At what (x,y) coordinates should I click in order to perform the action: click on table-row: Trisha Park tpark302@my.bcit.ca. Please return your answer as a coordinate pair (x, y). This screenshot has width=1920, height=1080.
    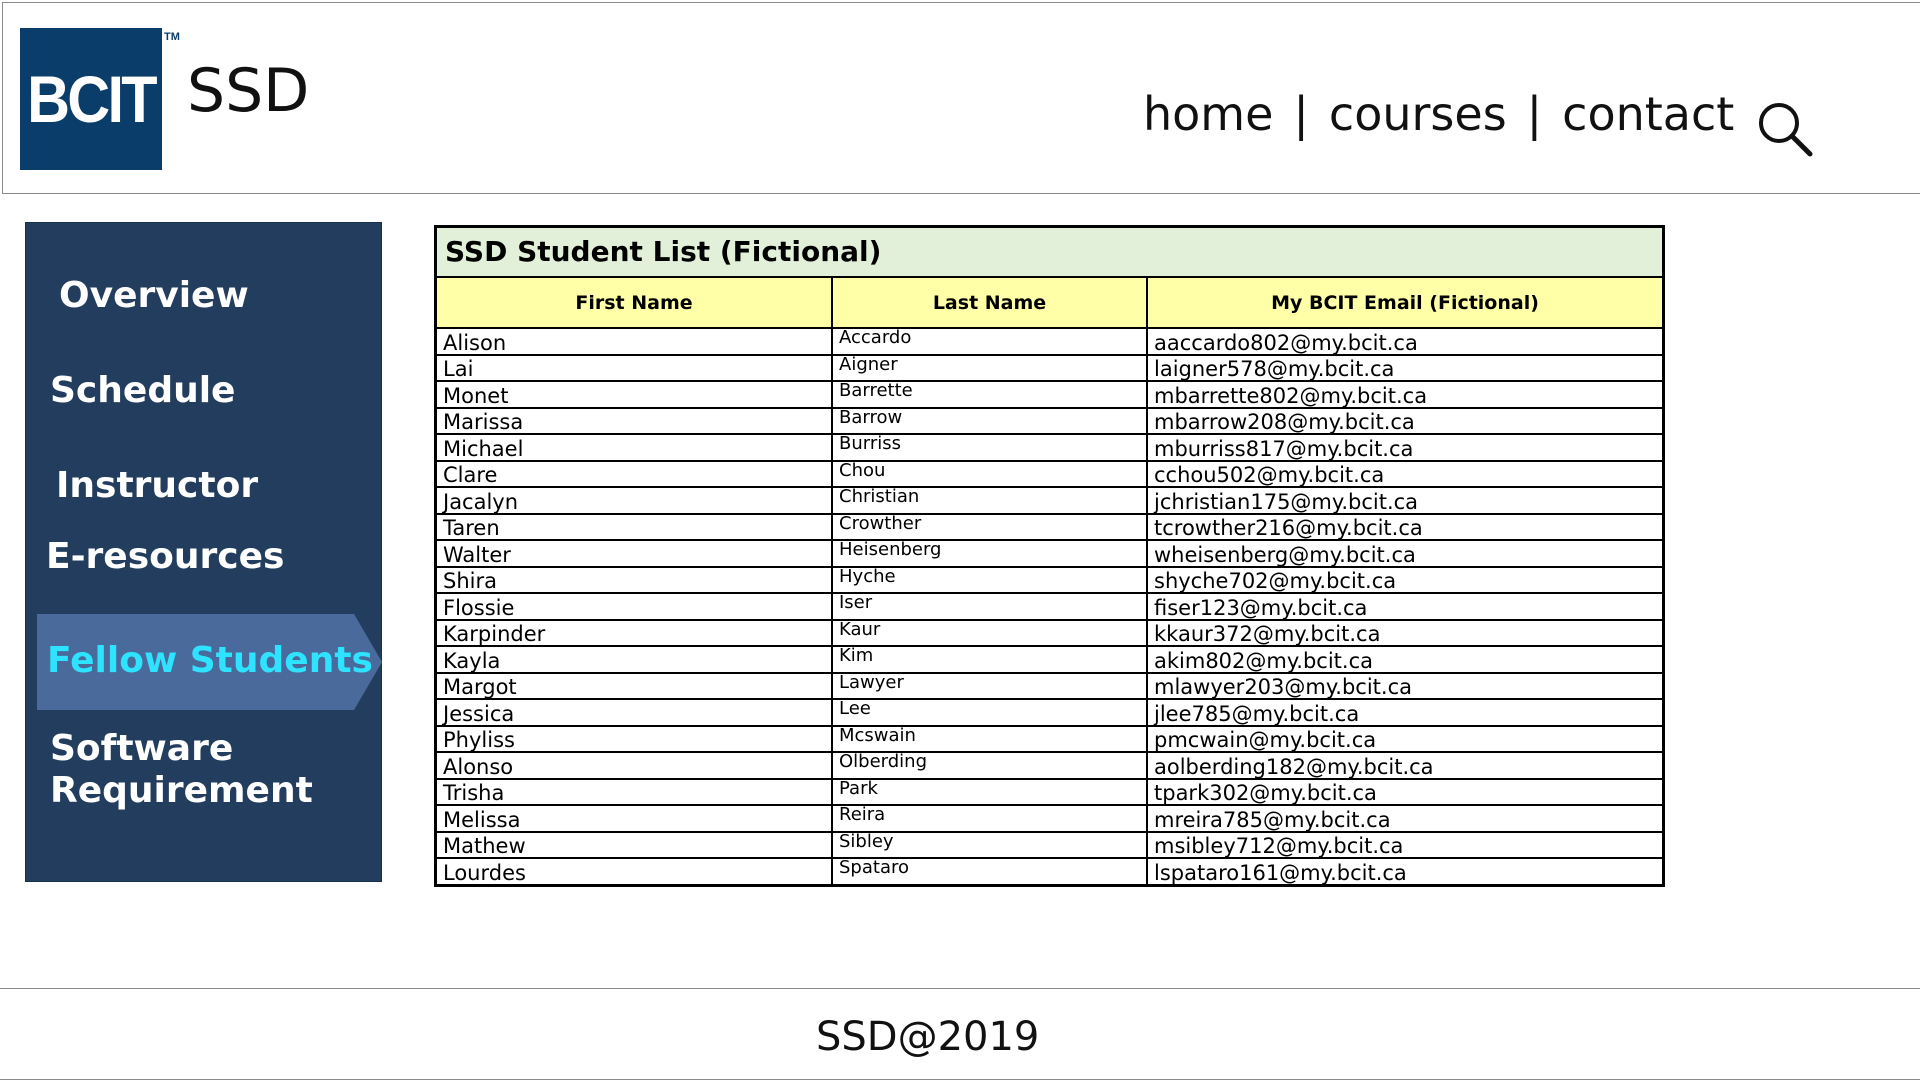
    Looking at the image, I should click on (1049, 792).